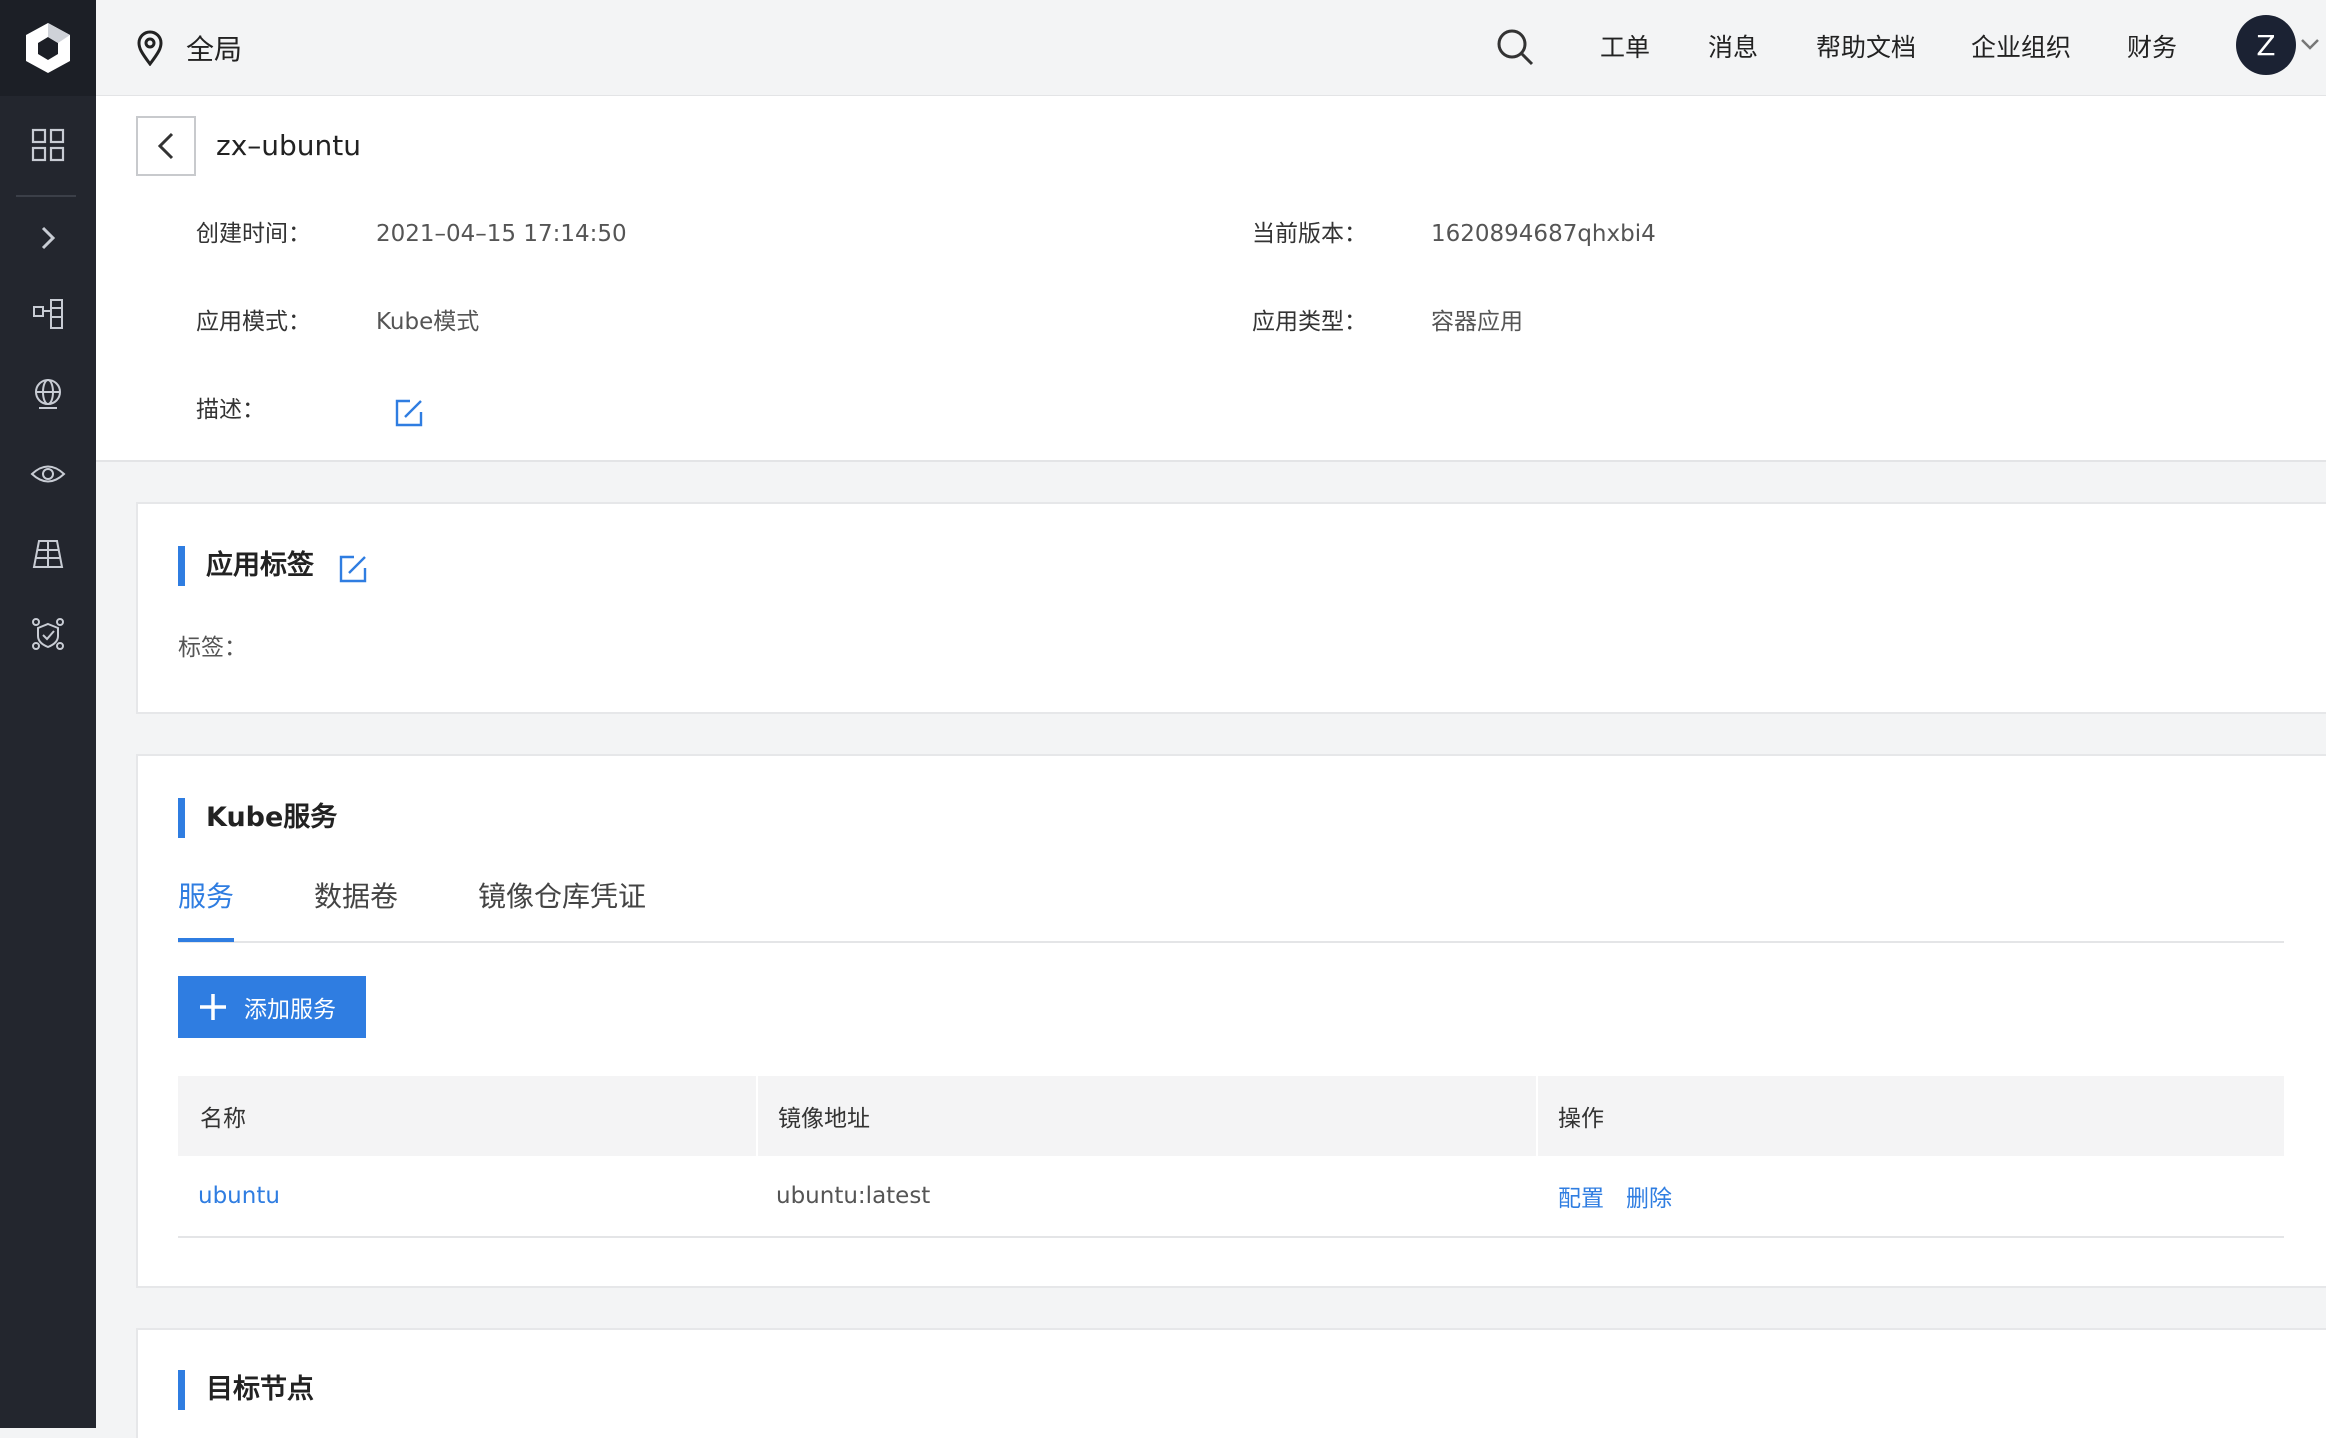 Image resolution: width=2326 pixels, height=1438 pixels. Describe the element at coordinates (1733, 48) in the screenshot. I see `nav-messages: 消息` at that location.